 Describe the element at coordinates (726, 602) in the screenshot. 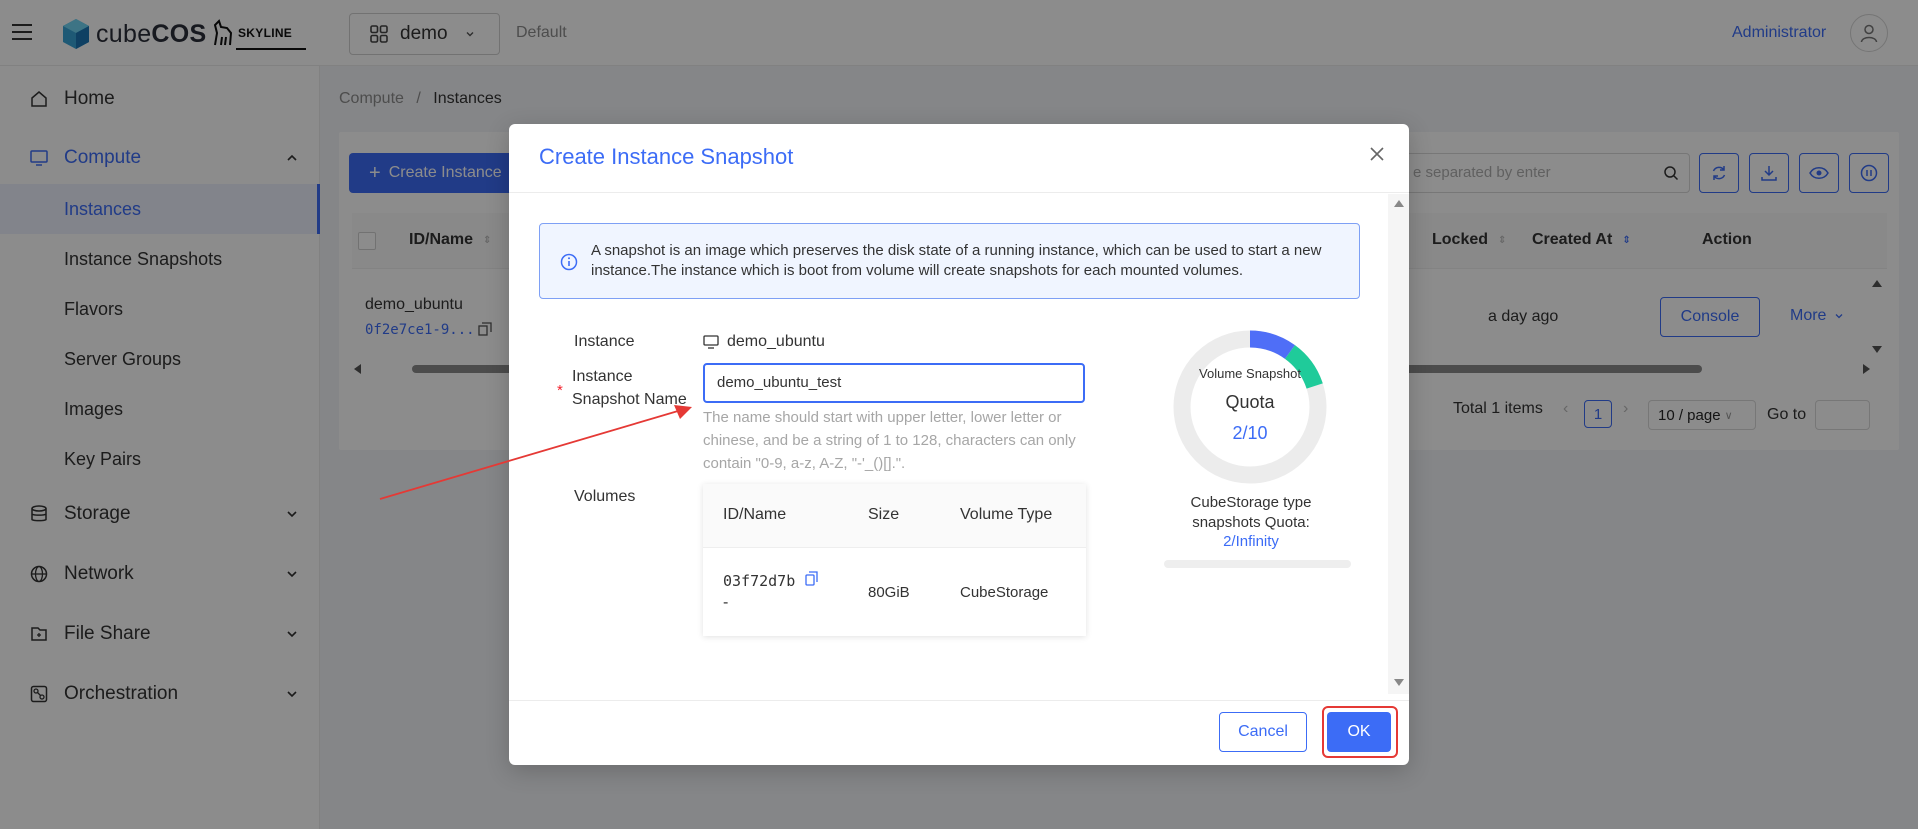

I see `volume-name: -` at that location.